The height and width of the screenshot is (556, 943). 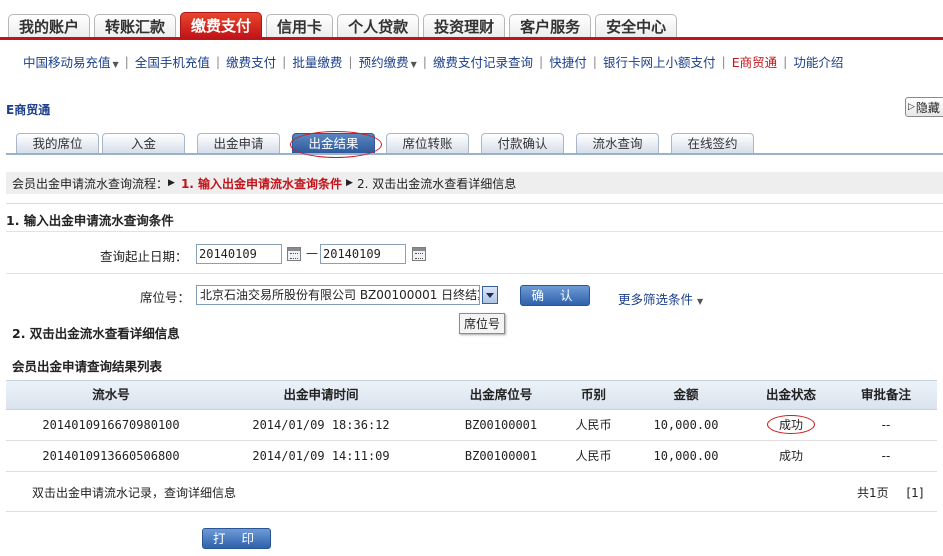 I want to click on more-filters-link: 更多筛选条件 ▼, so click(x=660, y=298).